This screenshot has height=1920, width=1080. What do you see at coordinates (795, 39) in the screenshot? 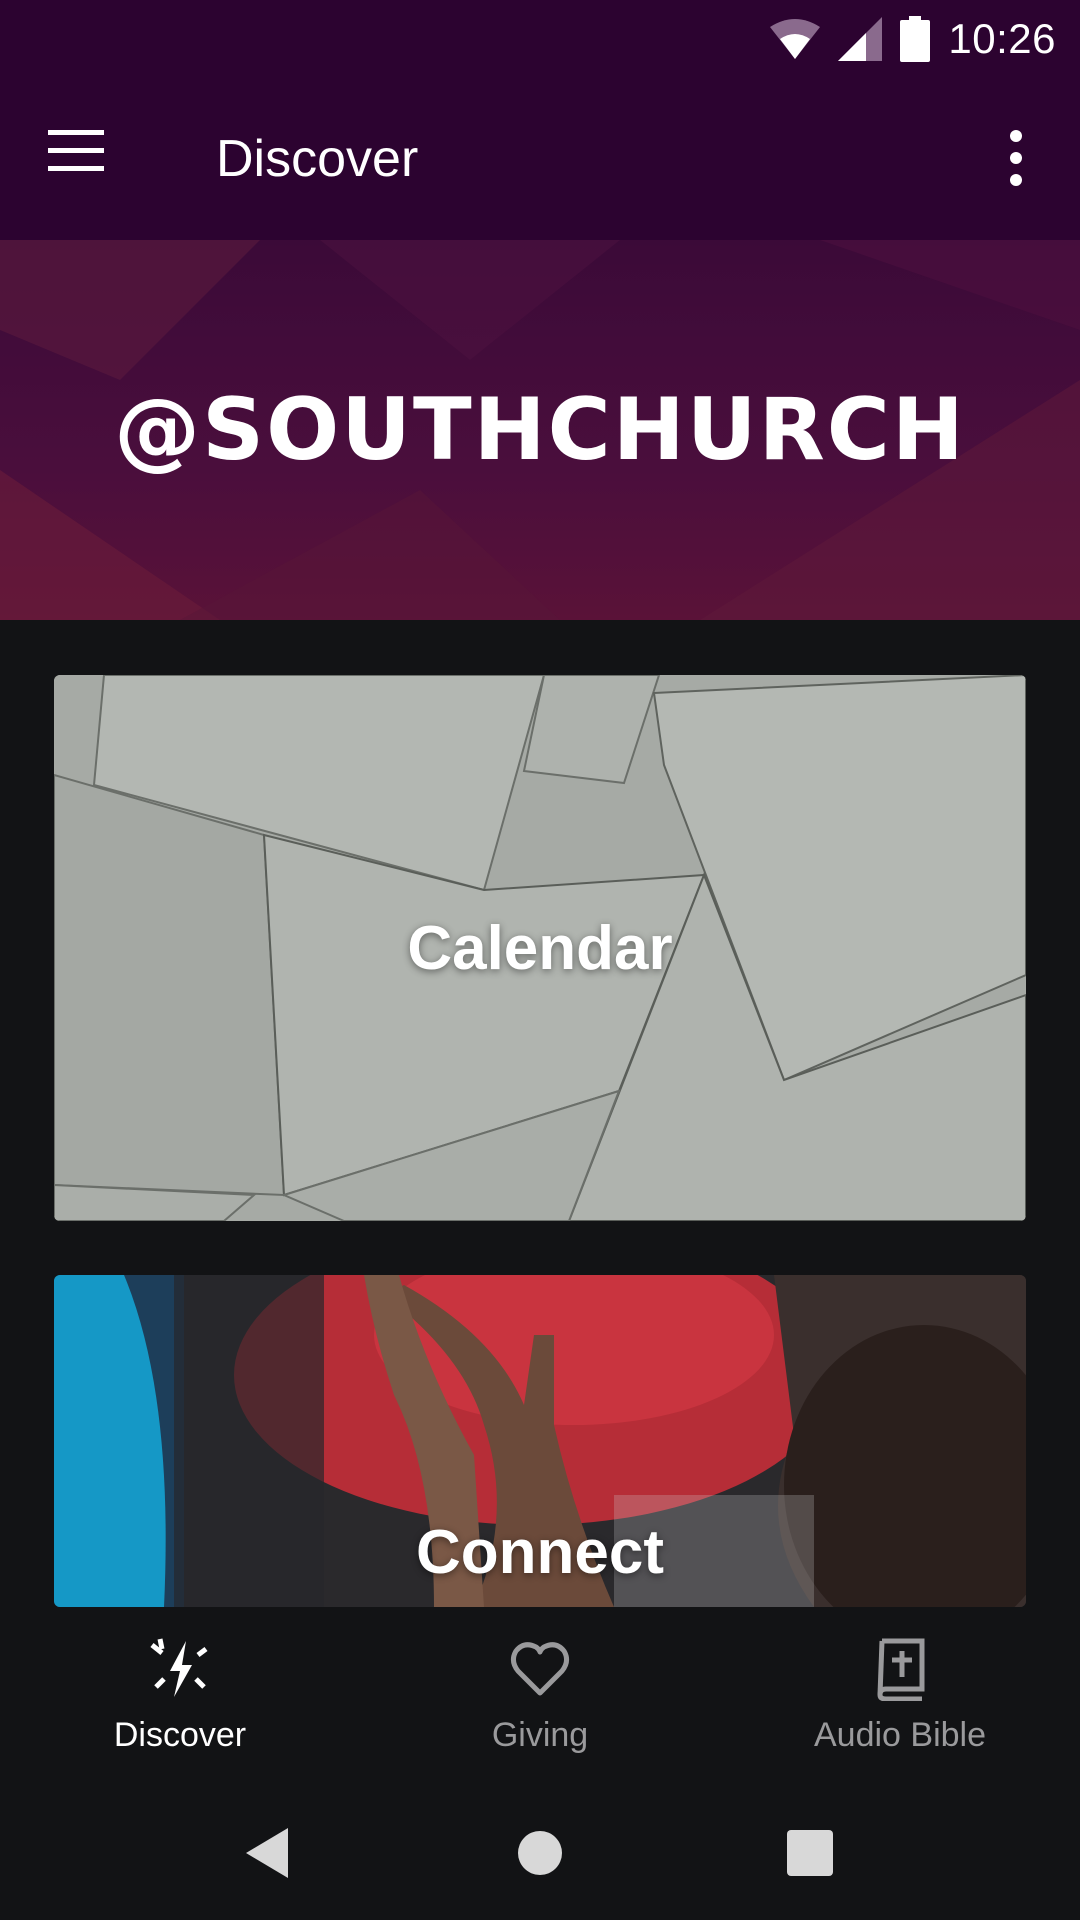
I see `wifi-icon` at bounding box center [795, 39].